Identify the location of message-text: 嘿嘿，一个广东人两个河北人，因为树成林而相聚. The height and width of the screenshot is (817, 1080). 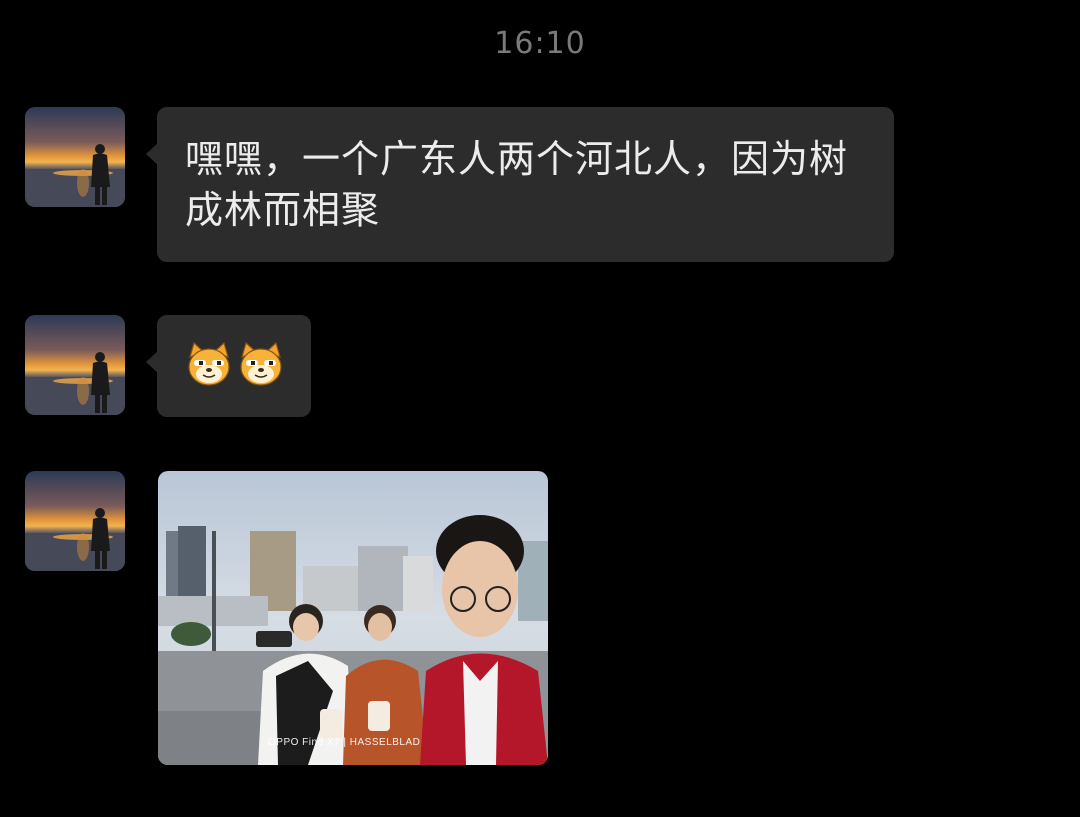
(517, 184).